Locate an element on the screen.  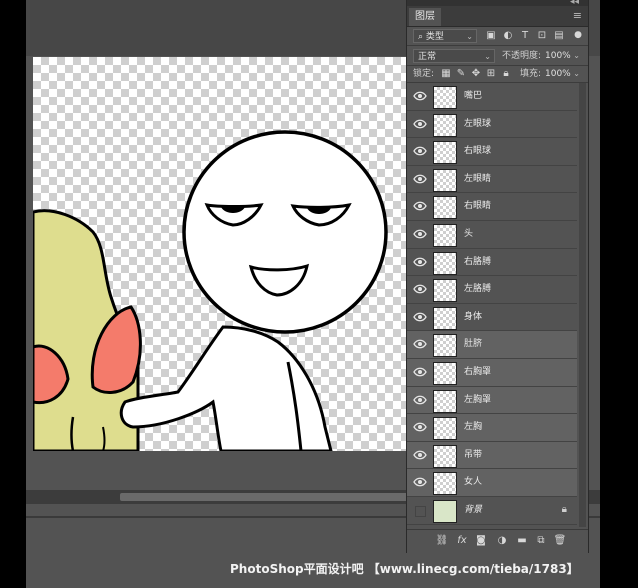
fx-icon: fx is located at coordinates (462, 541).